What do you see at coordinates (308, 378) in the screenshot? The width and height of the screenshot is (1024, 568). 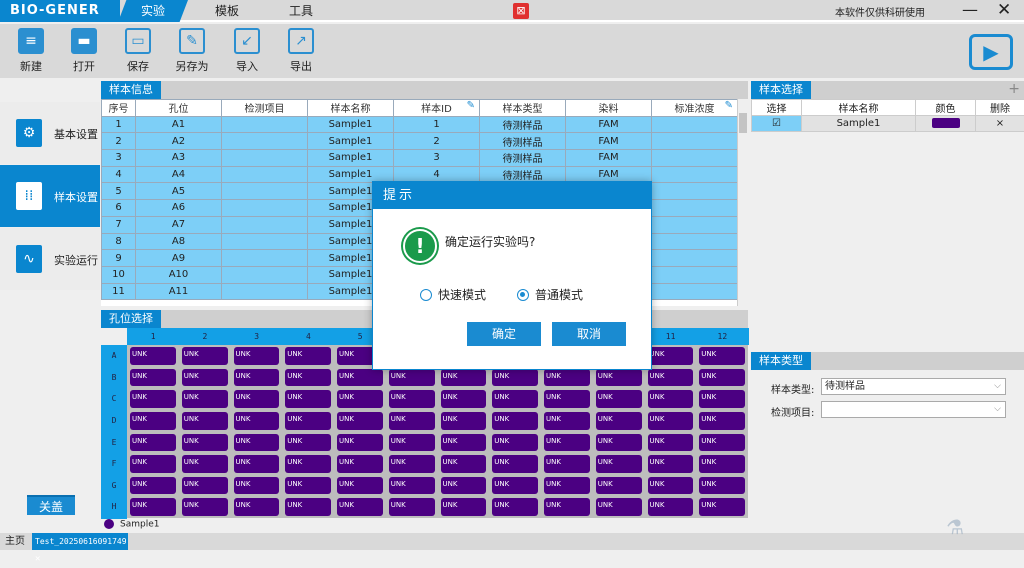 I see `well-B4: UNK` at bounding box center [308, 378].